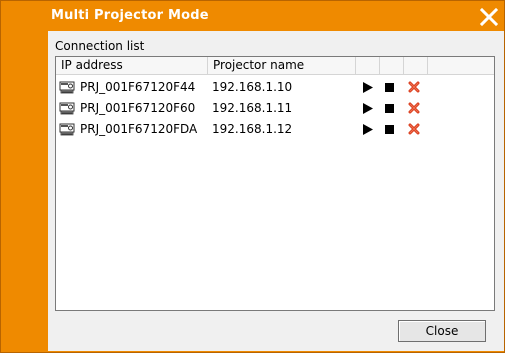 The height and width of the screenshot is (353, 505). I want to click on ip-address-cell: 192.168.1.10, so click(252, 87).